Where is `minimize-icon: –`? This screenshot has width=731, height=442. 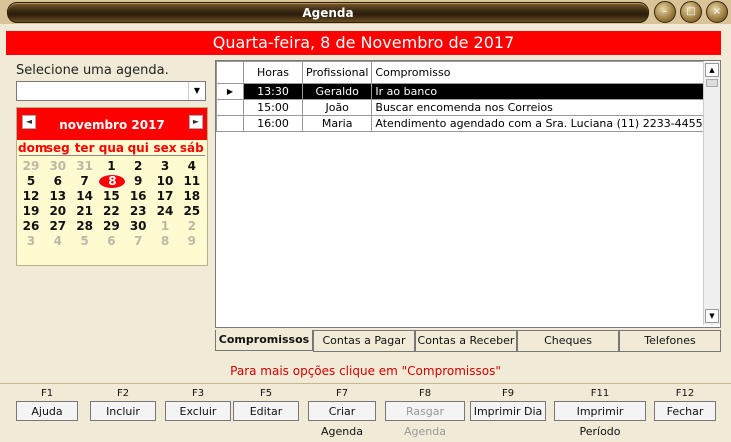 minimize-icon: – is located at coordinates (665, 12).